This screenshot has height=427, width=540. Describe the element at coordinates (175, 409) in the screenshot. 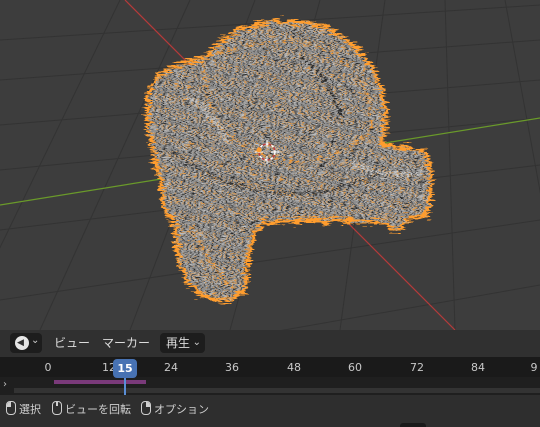

I see `hint-options: オプション` at that location.